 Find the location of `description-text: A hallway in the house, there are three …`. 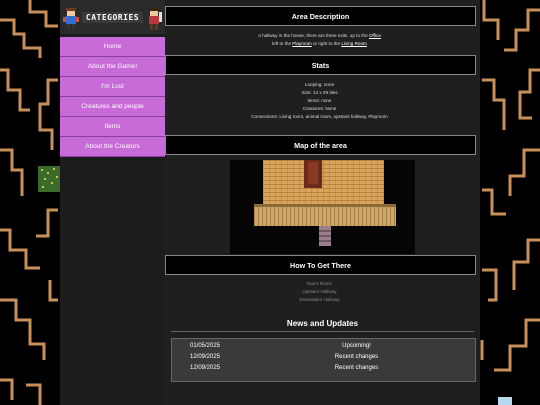

description-text: A hallway in the house, there are three … is located at coordinates (313, 35).